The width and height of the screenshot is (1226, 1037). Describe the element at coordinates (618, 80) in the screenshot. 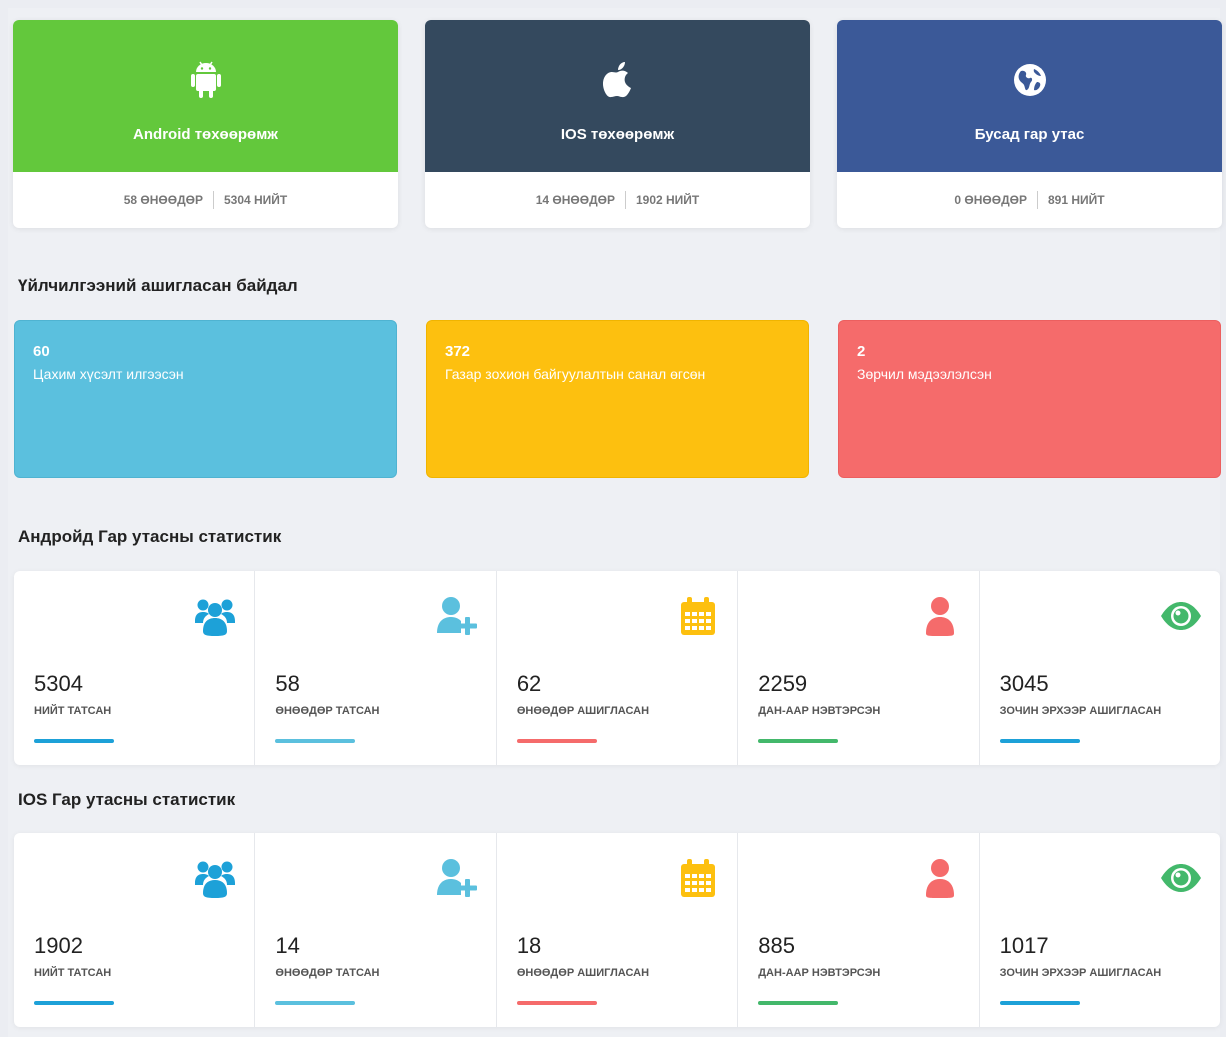

I see `apple-icon` at that location.